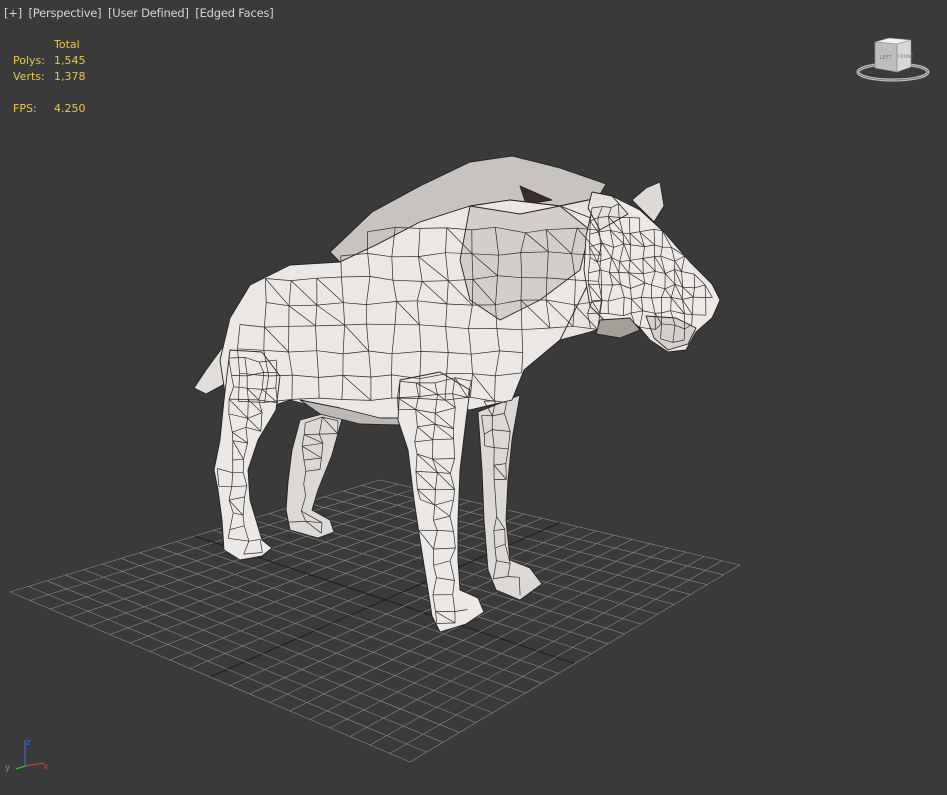  I want to click on fps-value: 4.250, so click(70, 108).